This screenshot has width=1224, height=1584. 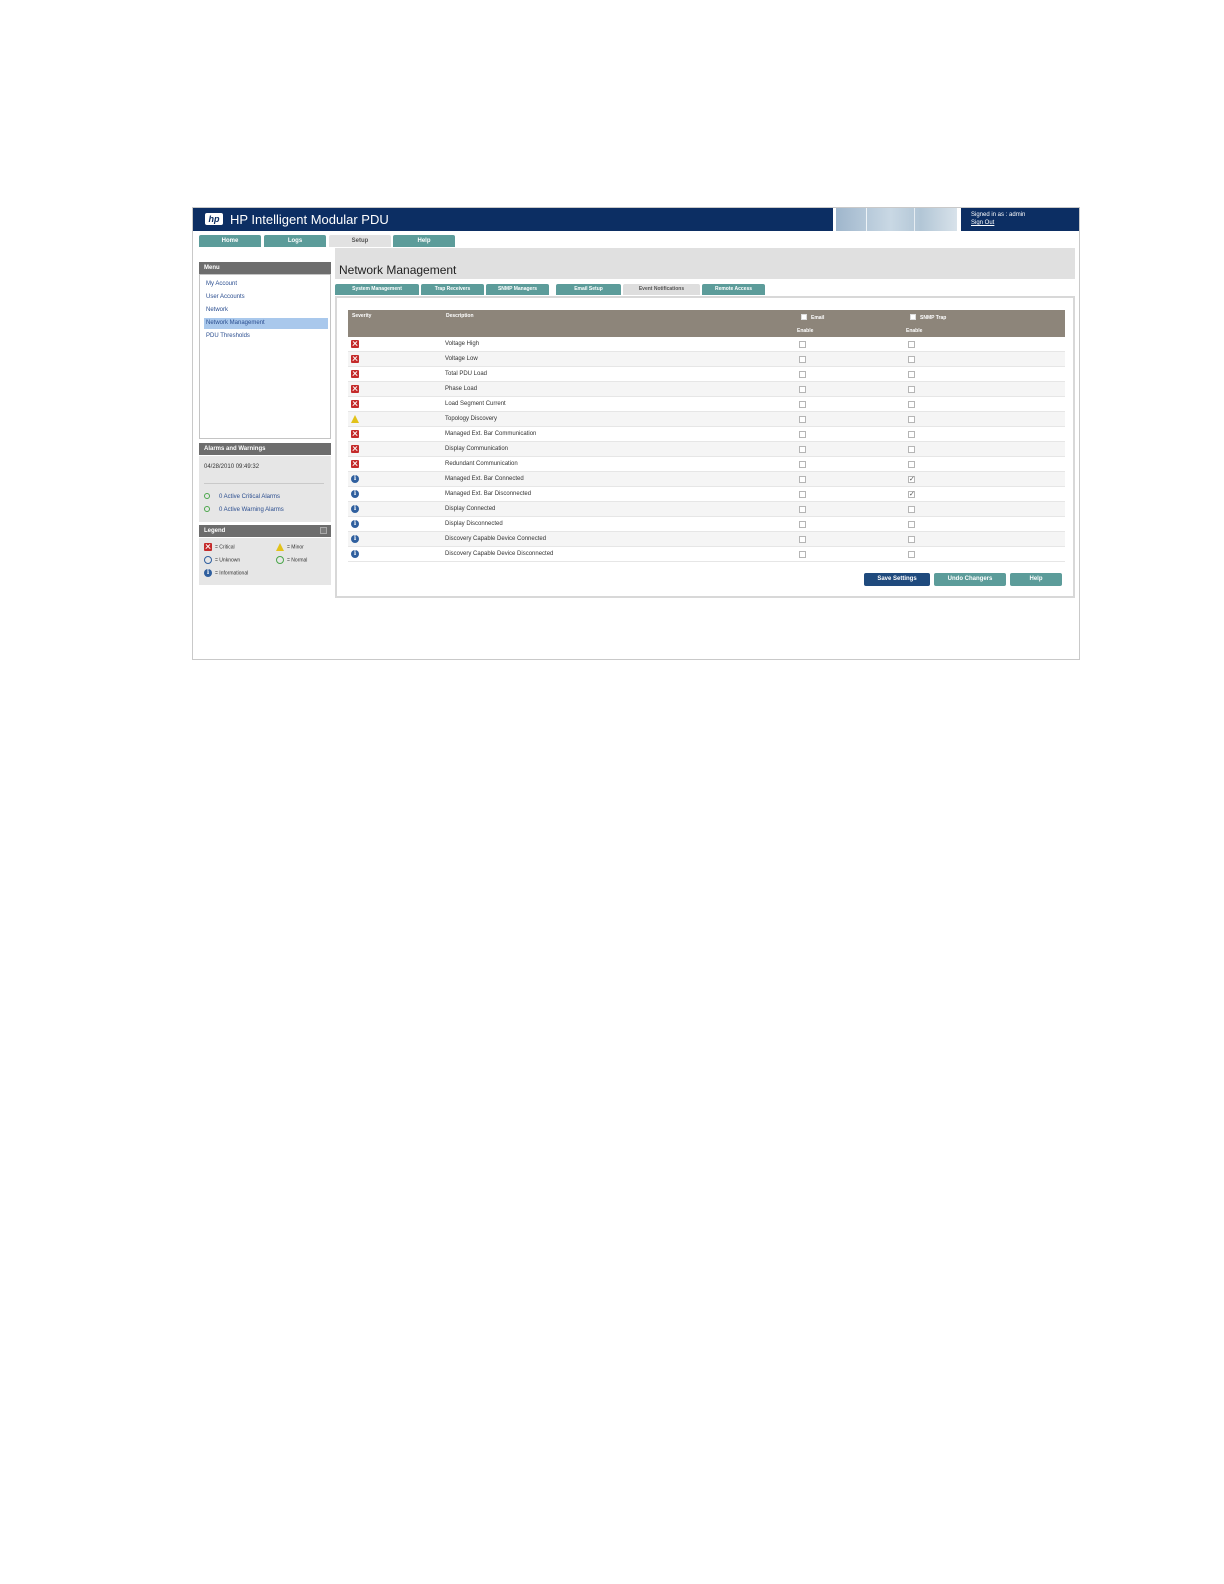 What do you see at coordinates (460, 316) in the screenshot?
I see `description-column-header: Description` at bounding box center [460, 316].